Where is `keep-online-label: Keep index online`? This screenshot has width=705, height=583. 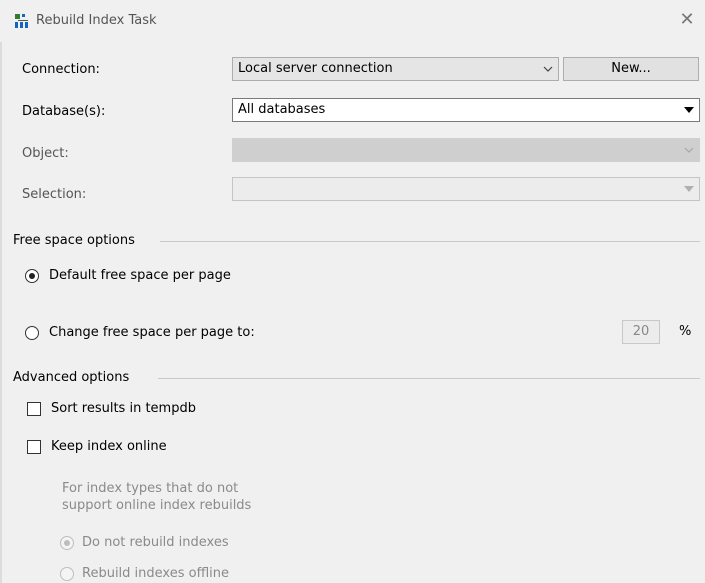
keep-online-label: Keep index online is located at coordinates (109, 446).